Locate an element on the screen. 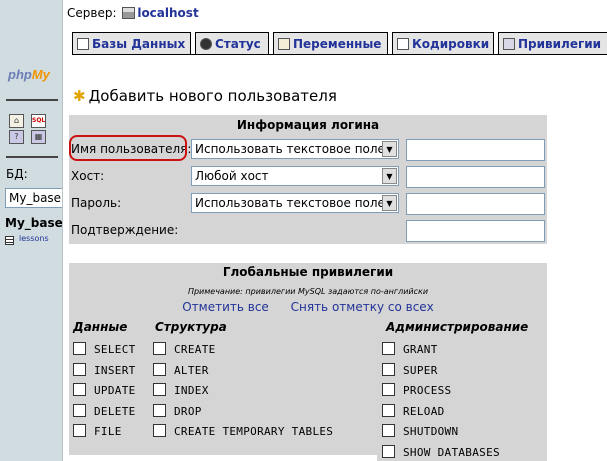  privilege-label: DELETE is located at coordinates (115, 411).